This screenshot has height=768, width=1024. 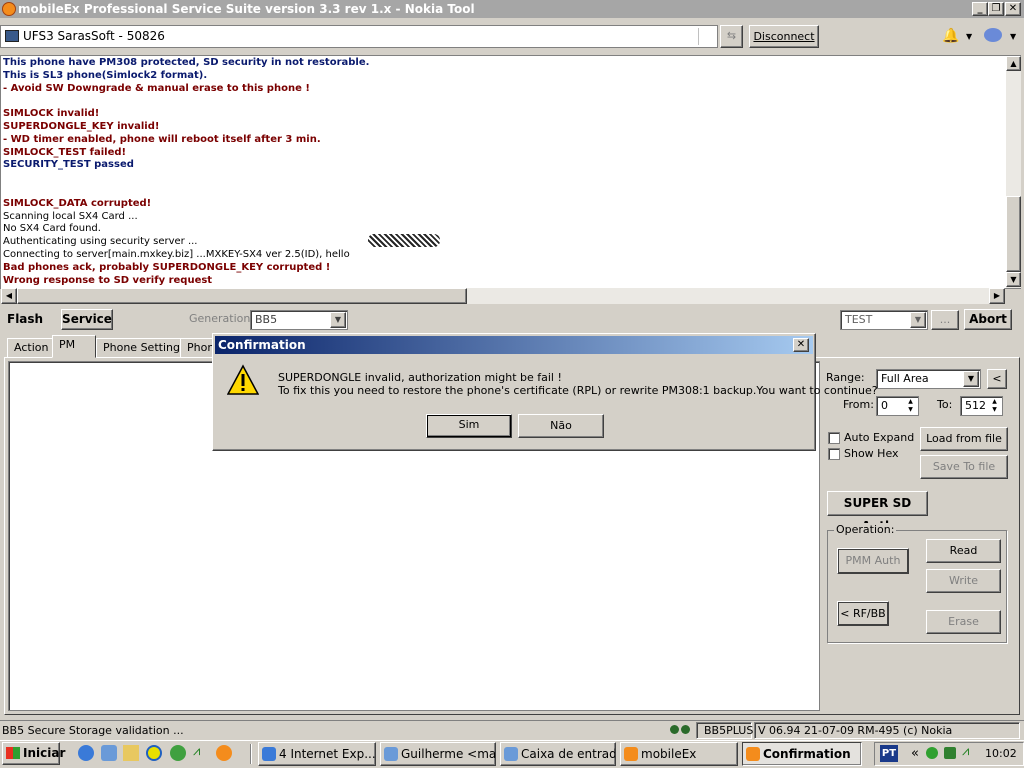 I want to click on scroll-left-icon: ◀, so click(x=9, y=296).